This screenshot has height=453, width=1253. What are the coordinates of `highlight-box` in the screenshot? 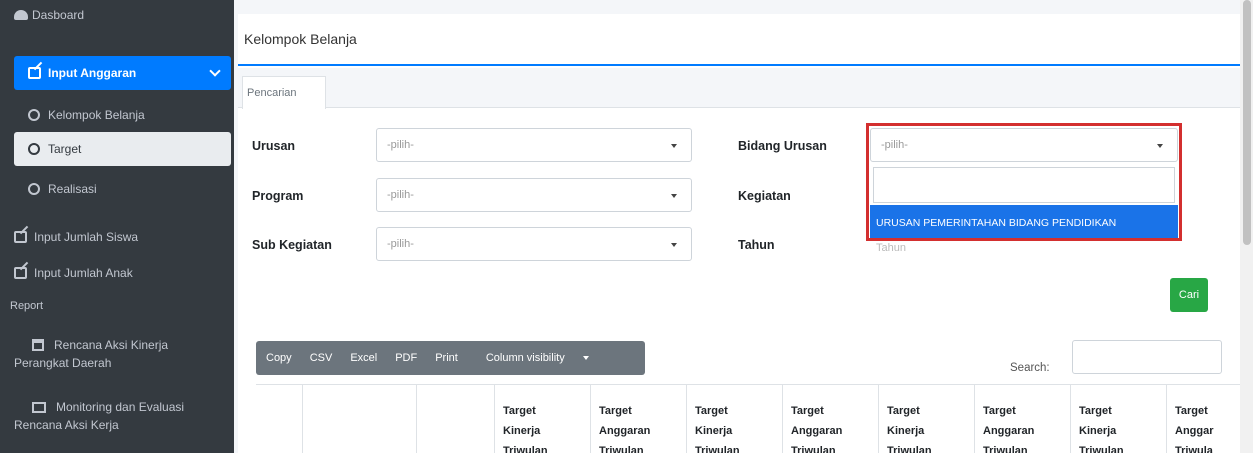 It's located at (1024, 182).